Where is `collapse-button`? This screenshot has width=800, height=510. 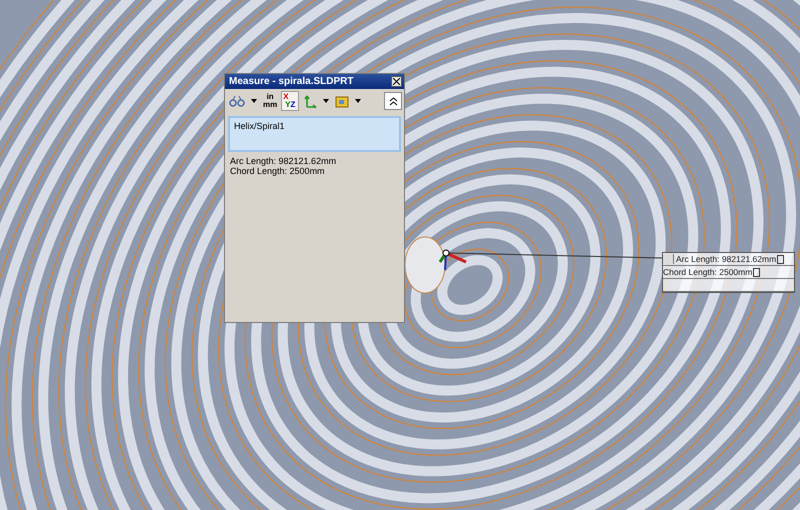 collapse-button is located at coordinates (393, 101).